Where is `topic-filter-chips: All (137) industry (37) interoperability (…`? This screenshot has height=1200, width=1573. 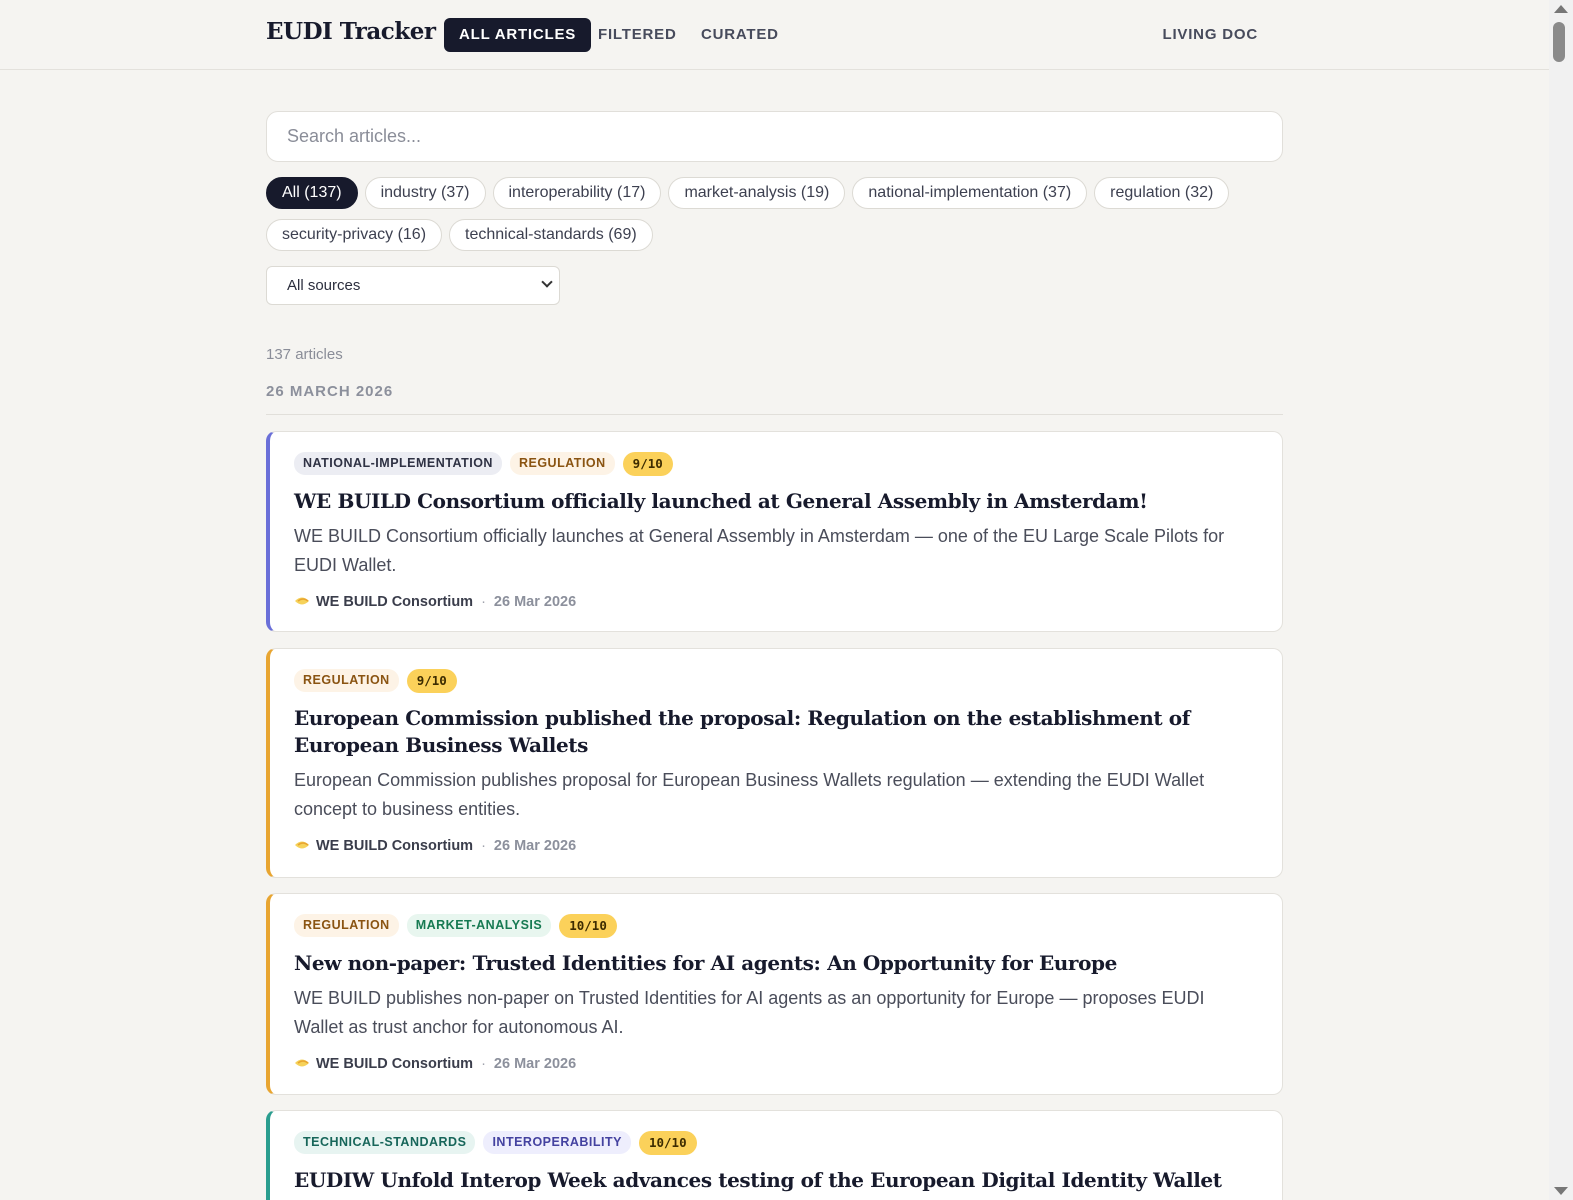 topic-filter-chips: All (137) industry (37) interoperability (… is located at coordinates (774, 219).